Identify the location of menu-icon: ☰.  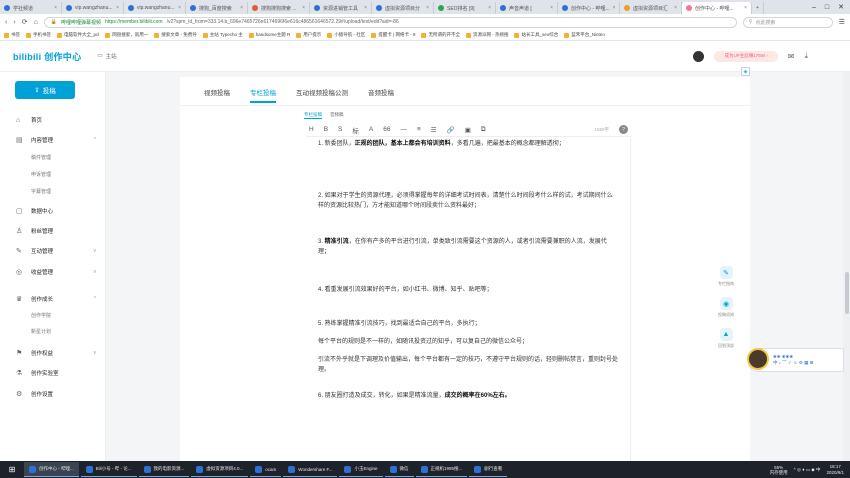
(842, 22).